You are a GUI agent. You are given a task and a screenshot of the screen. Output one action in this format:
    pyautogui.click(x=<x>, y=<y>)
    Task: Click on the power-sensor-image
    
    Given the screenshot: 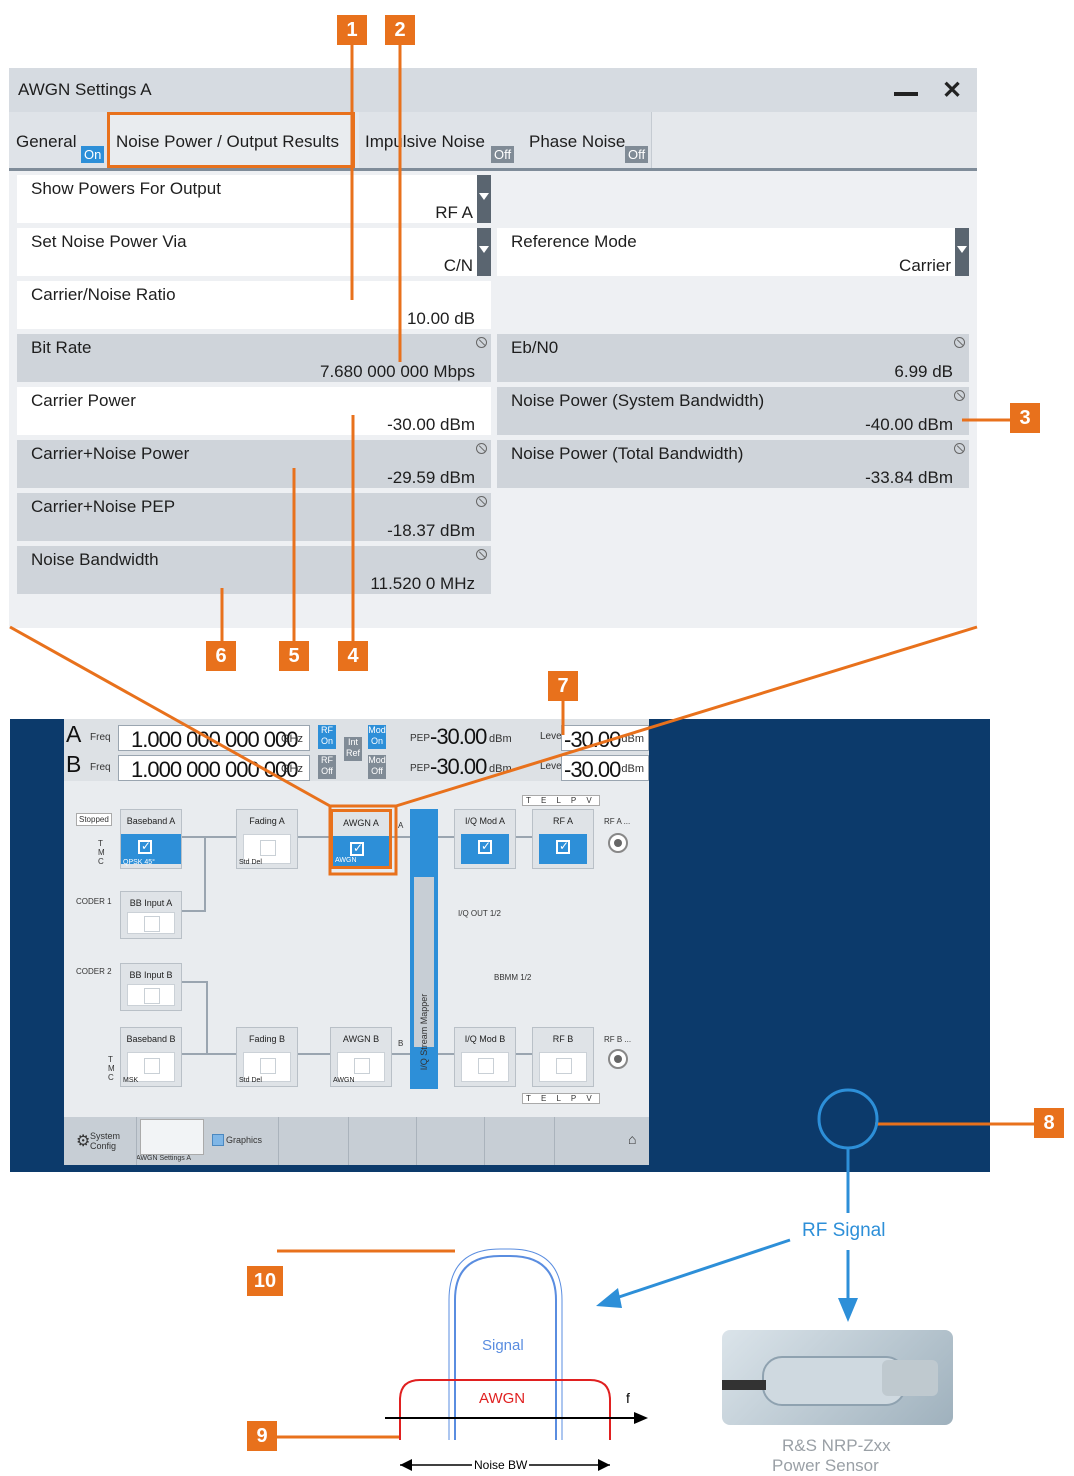 What is the action you would take?
    pyautogui.click(x=837, y=1377)
    